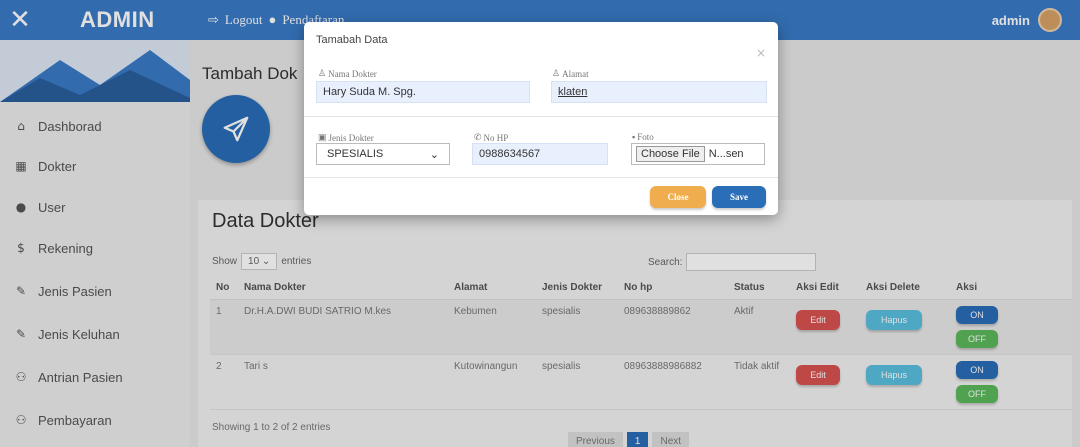 This screenshot has width=1080, height=447. What do you see at coordinates (496, 137) in the screenshot?
I see `no-hp-label-text: No HP` at bounding box center [496, 137].